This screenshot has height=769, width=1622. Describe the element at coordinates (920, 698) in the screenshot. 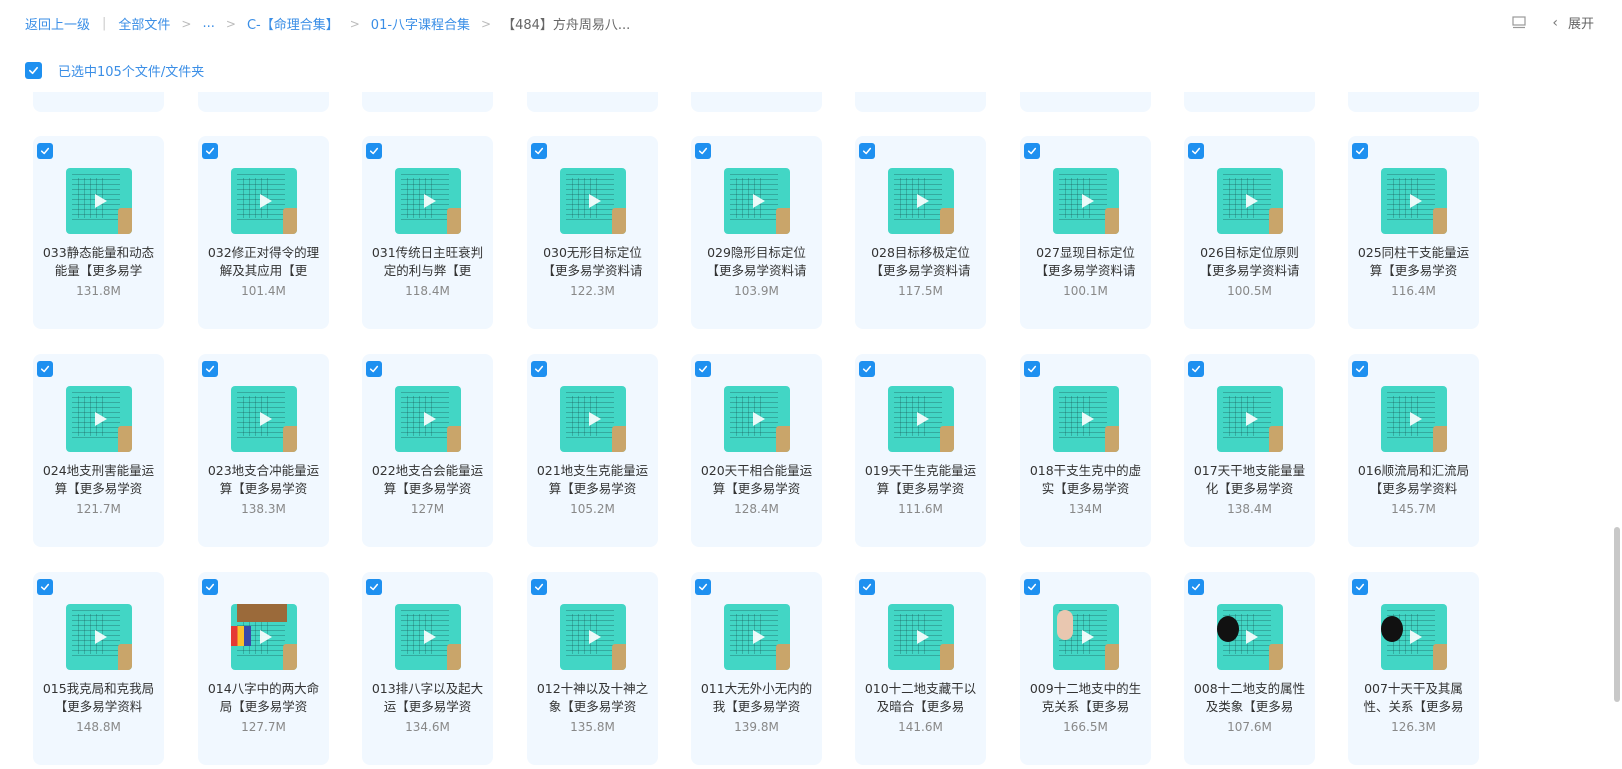

I see `file-name: 010十二地支藏干以及暗合【更多易` at that location.